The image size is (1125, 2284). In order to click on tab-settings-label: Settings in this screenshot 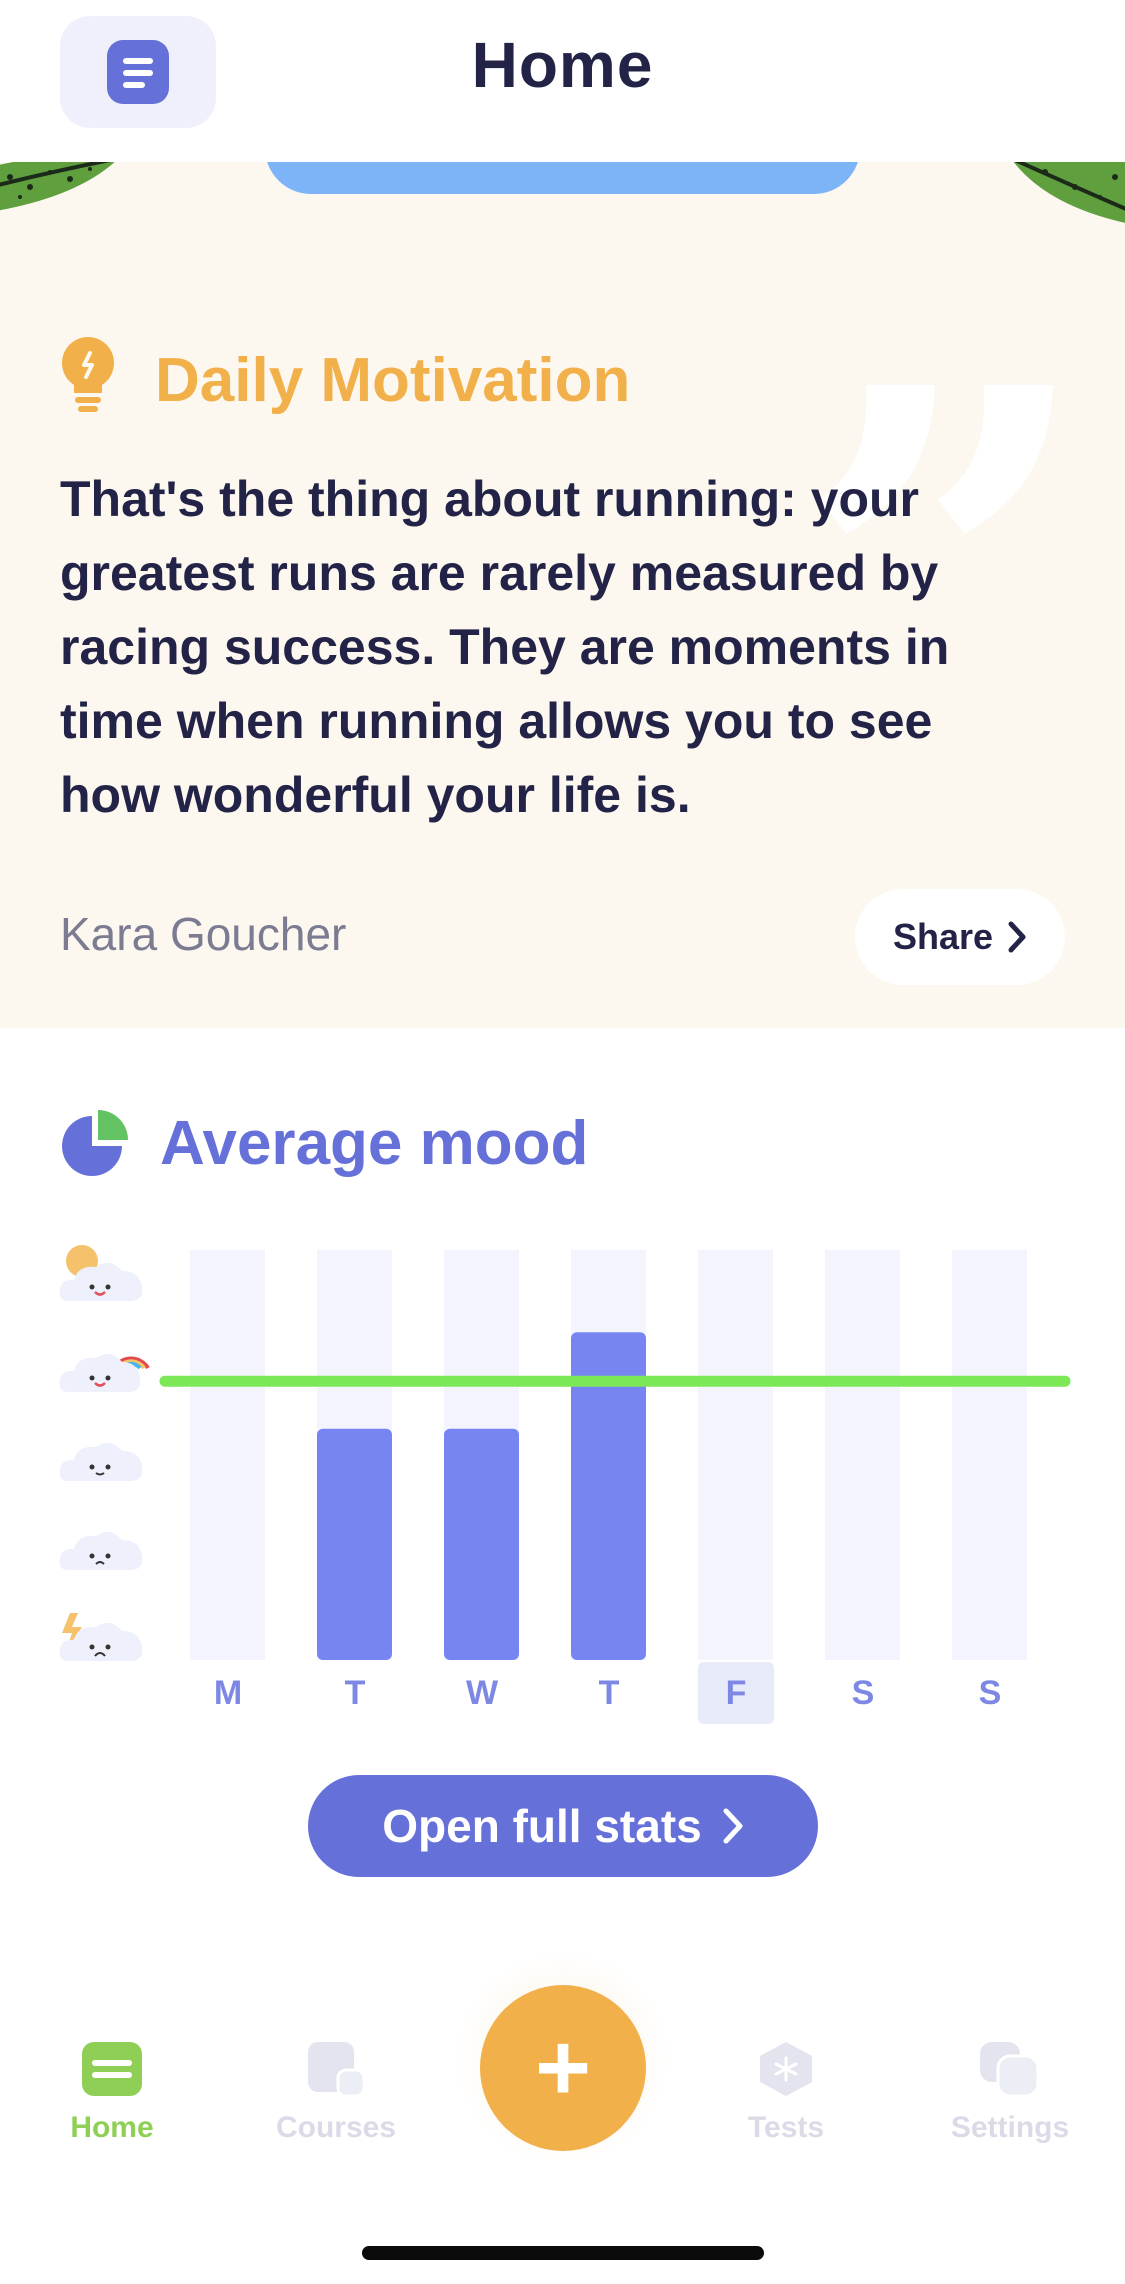, I will do `click(1010, 2127)`.